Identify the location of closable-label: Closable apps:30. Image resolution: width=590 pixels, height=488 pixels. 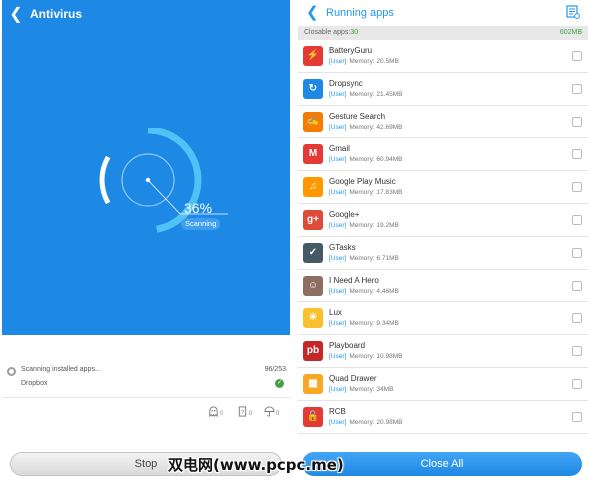
(331, 33).